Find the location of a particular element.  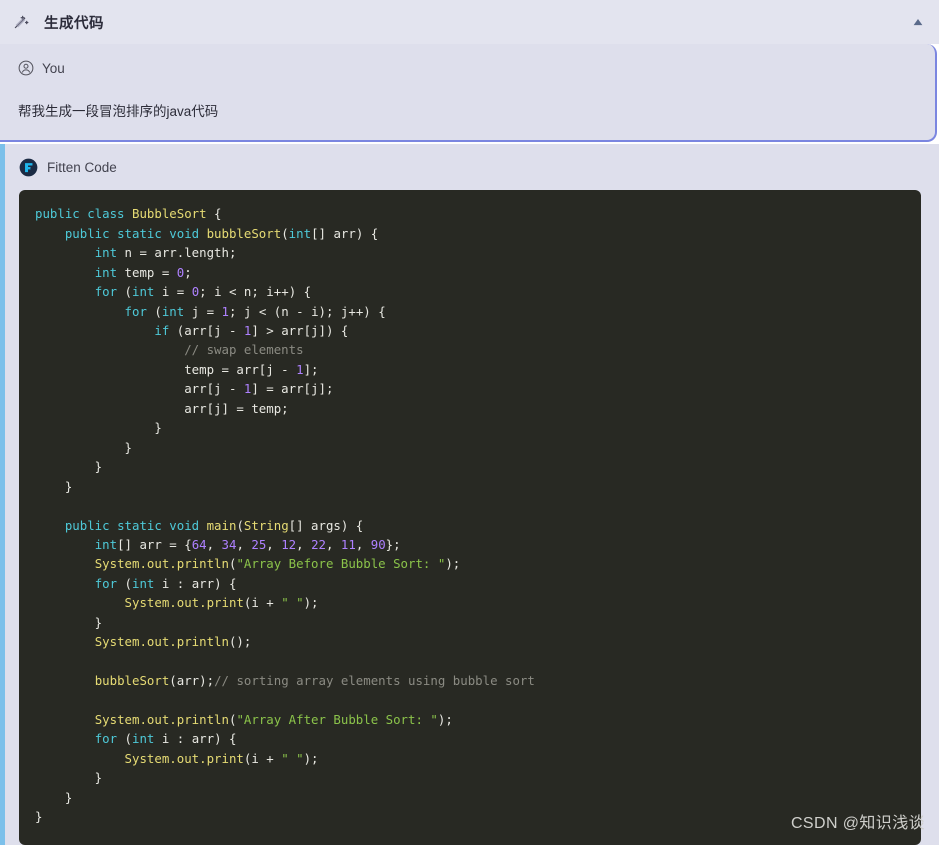

magic-wand-icon is located at coordinates (21, 22).